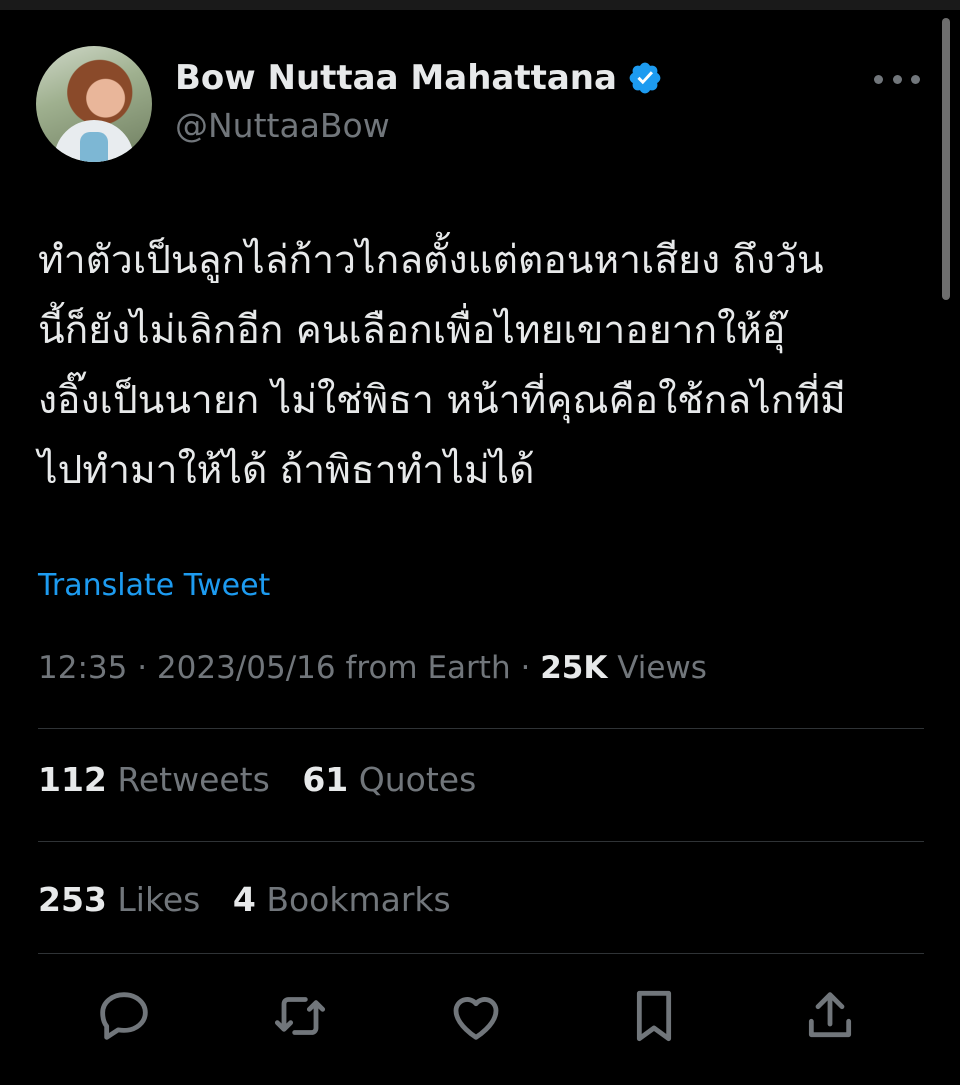 This screenshot has height=1085, width=960. Describe the element at coordinates (286, 470) in the screenshot. I see `tweet-line: ไปทำมาให้ได้ ถ้าพิธาทำไม่ได้` at that location.